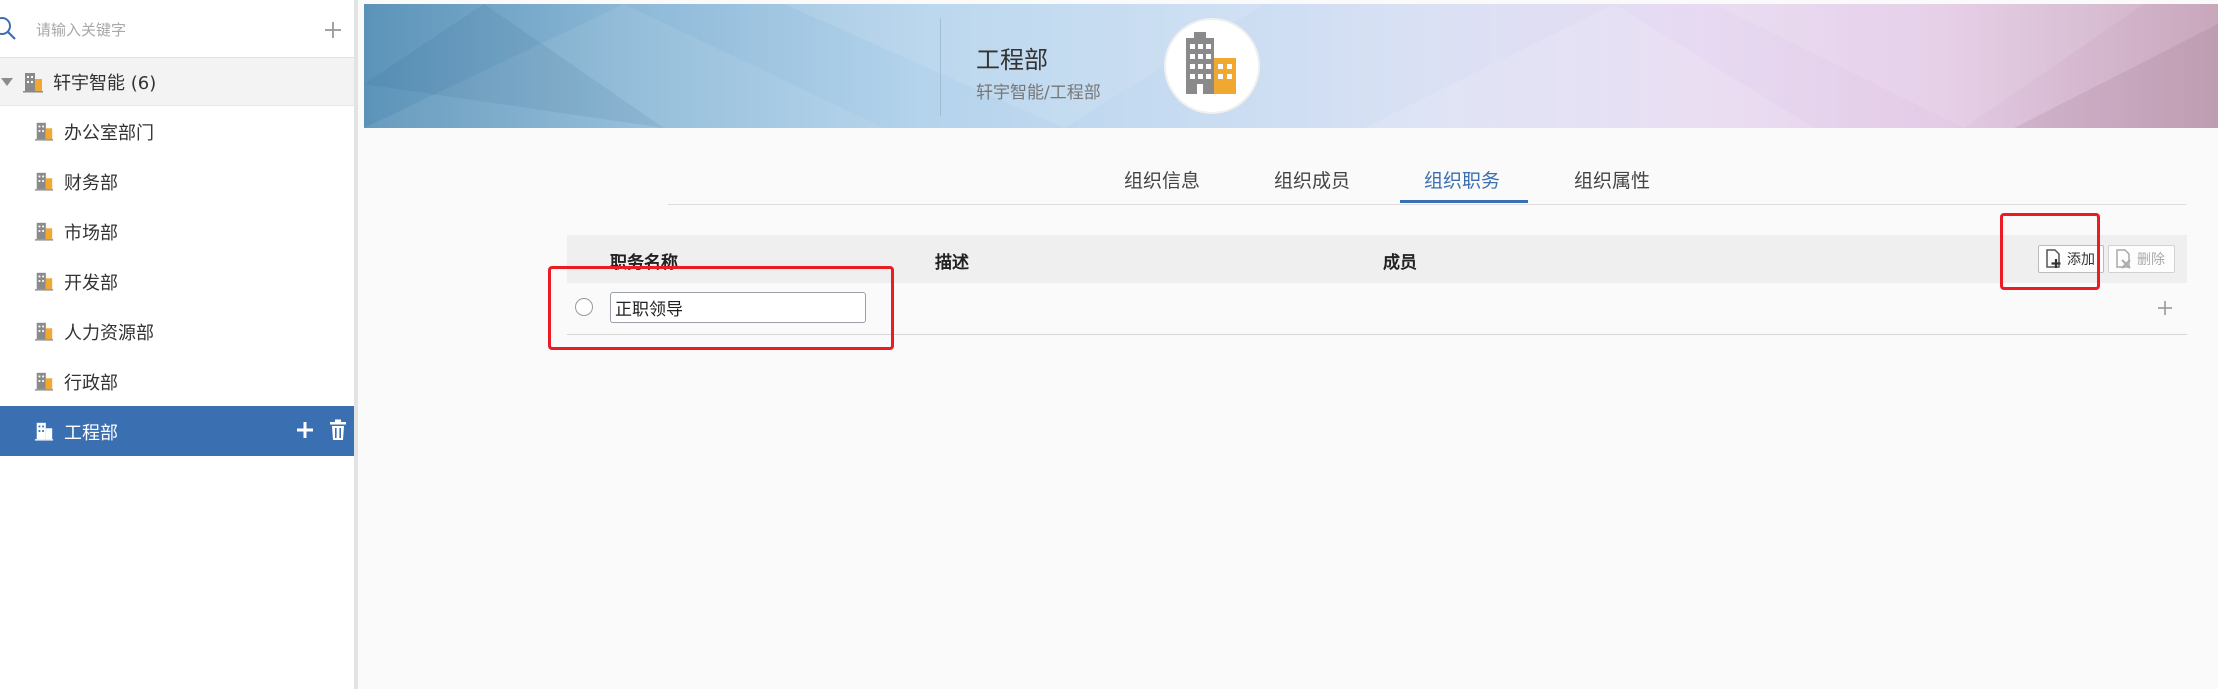 Image resolution: width=2218 pixels, height=689 pixels. Describe the element at coordinates (584, 307) in the screenshot. I see `row-select-radio` at that location.